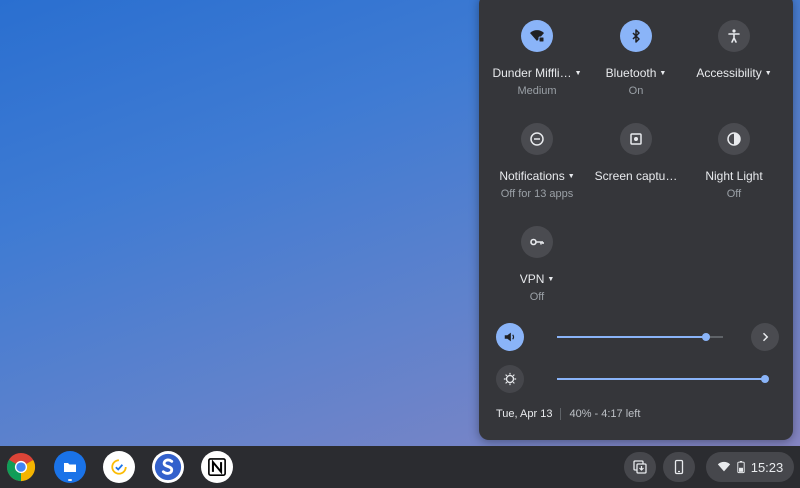 The height and width of the screenshot is (488, 800). Describe the element at coordinates (636, 58) in the screenshot. I see `tile-bluetooth: Bluetooth ▼ On` at that location.